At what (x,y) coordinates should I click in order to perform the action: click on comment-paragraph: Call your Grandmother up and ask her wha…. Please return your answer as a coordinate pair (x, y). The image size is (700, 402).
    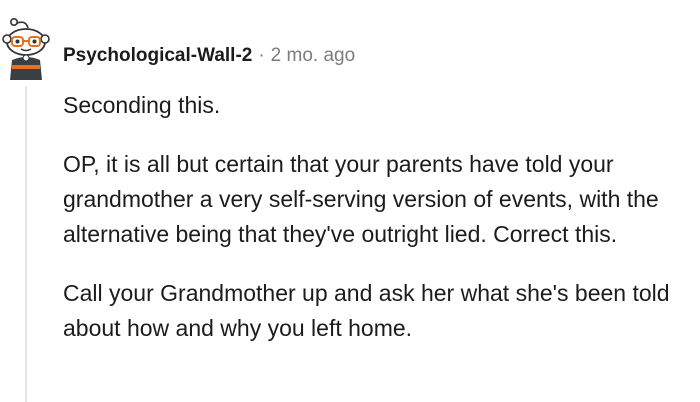
    Looking at the image, I should click on (366, 310).